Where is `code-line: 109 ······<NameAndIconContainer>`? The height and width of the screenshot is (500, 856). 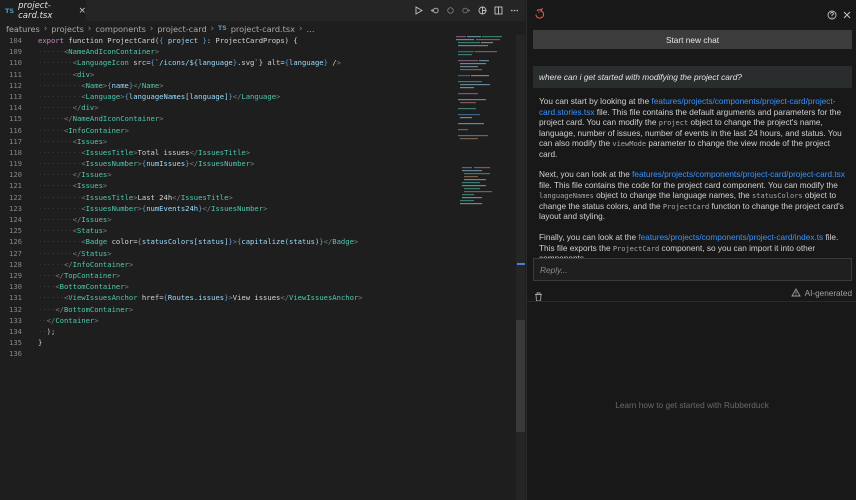 code-line: 109 ······<NameAndIconContainer> is located at coordinates (230, 51).